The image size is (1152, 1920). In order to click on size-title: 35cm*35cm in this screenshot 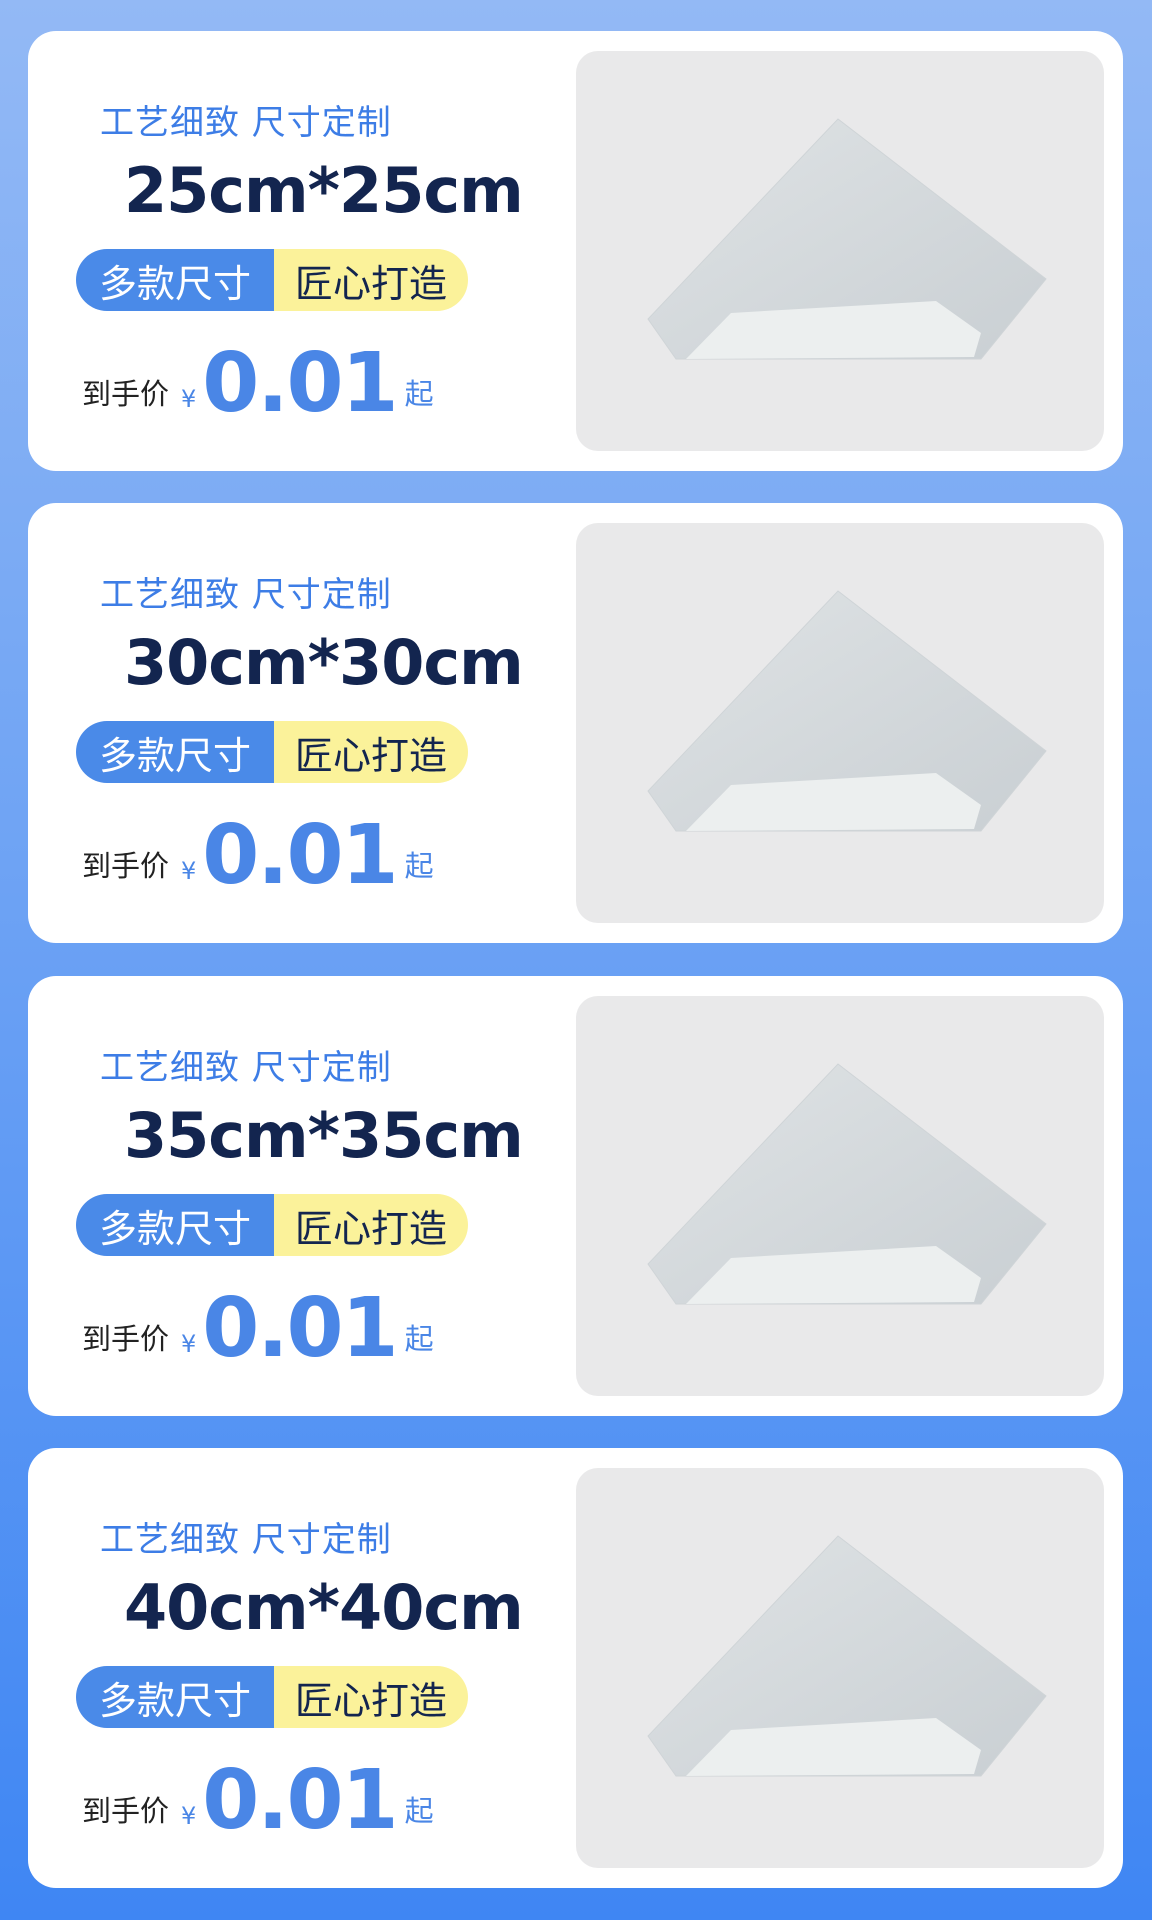, I will do `click(324, 1135)`.